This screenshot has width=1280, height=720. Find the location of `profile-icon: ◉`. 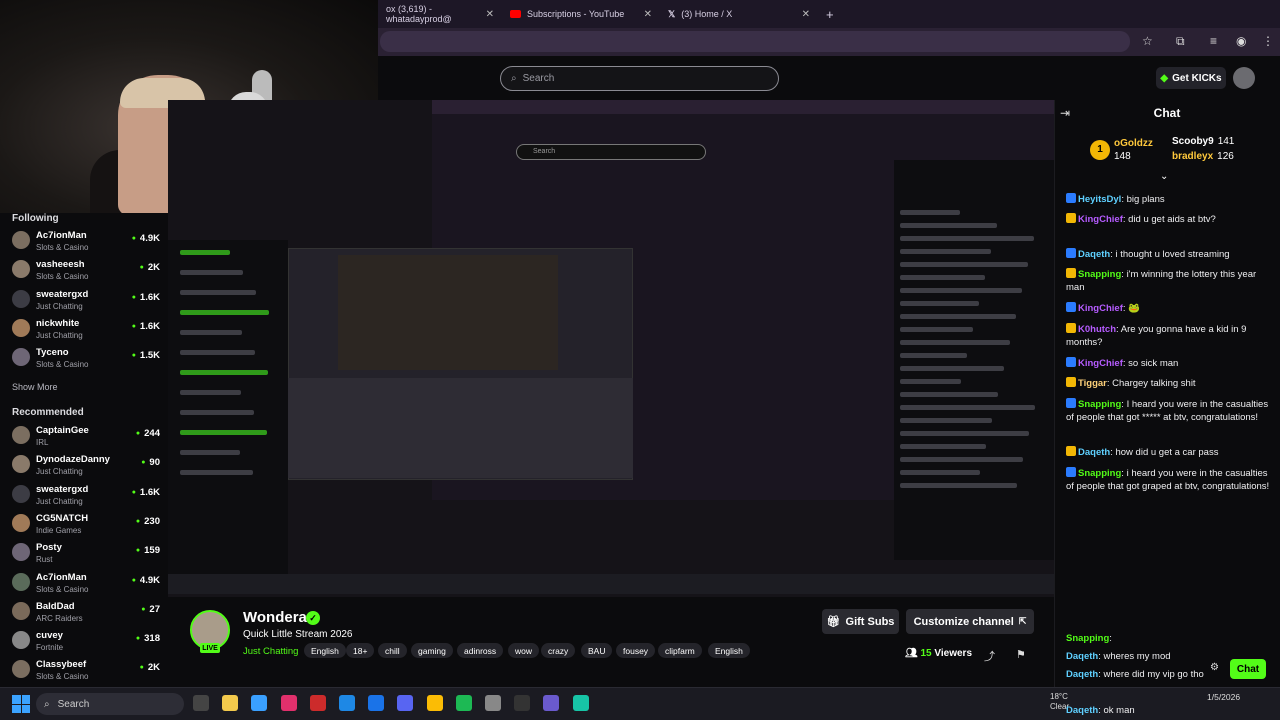

profile-icon: ◉ is located at coordinates (1241, 41).